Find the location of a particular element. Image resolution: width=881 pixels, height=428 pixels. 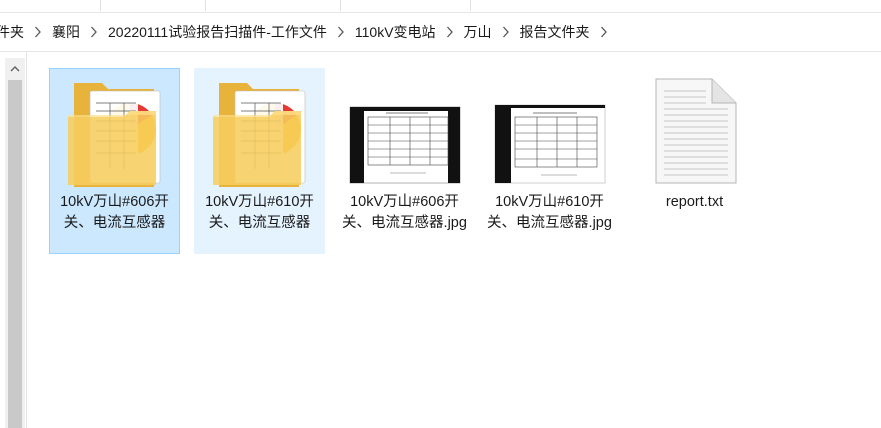

ribbon-remnant is located at coordinates (440, 6).